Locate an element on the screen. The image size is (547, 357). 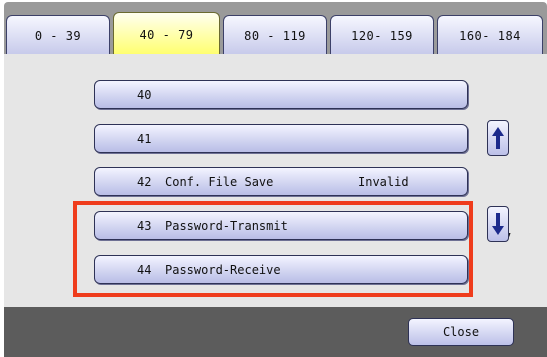
param-name: Conf. File Save is located at coordinates (219, 182).